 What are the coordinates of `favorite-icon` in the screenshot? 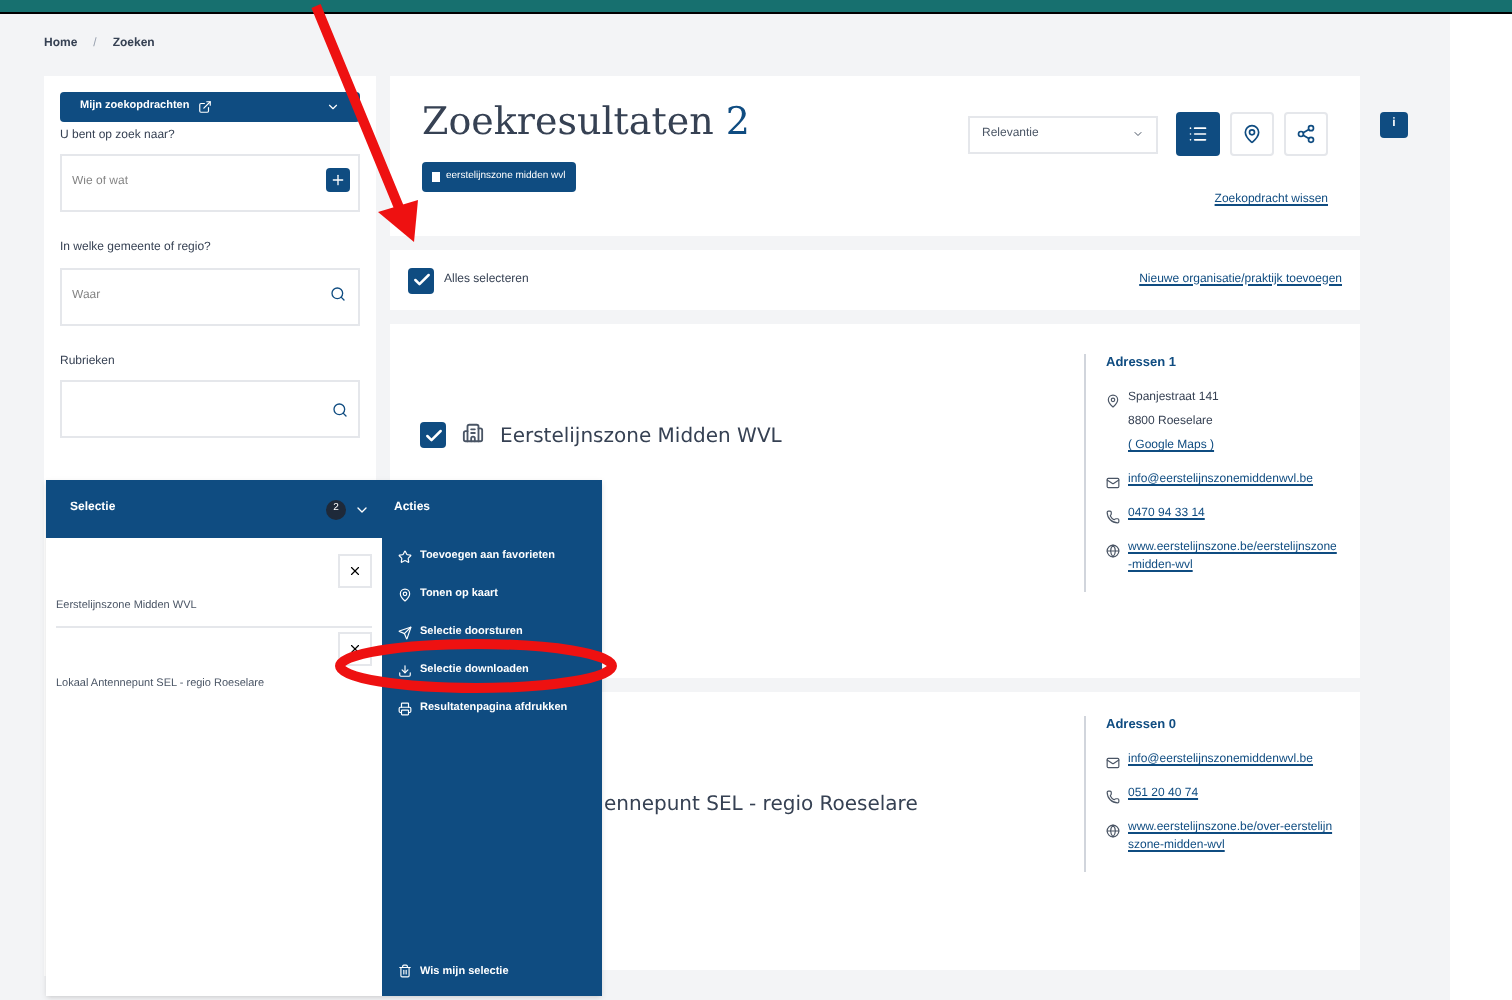 It's located at (405, 557).